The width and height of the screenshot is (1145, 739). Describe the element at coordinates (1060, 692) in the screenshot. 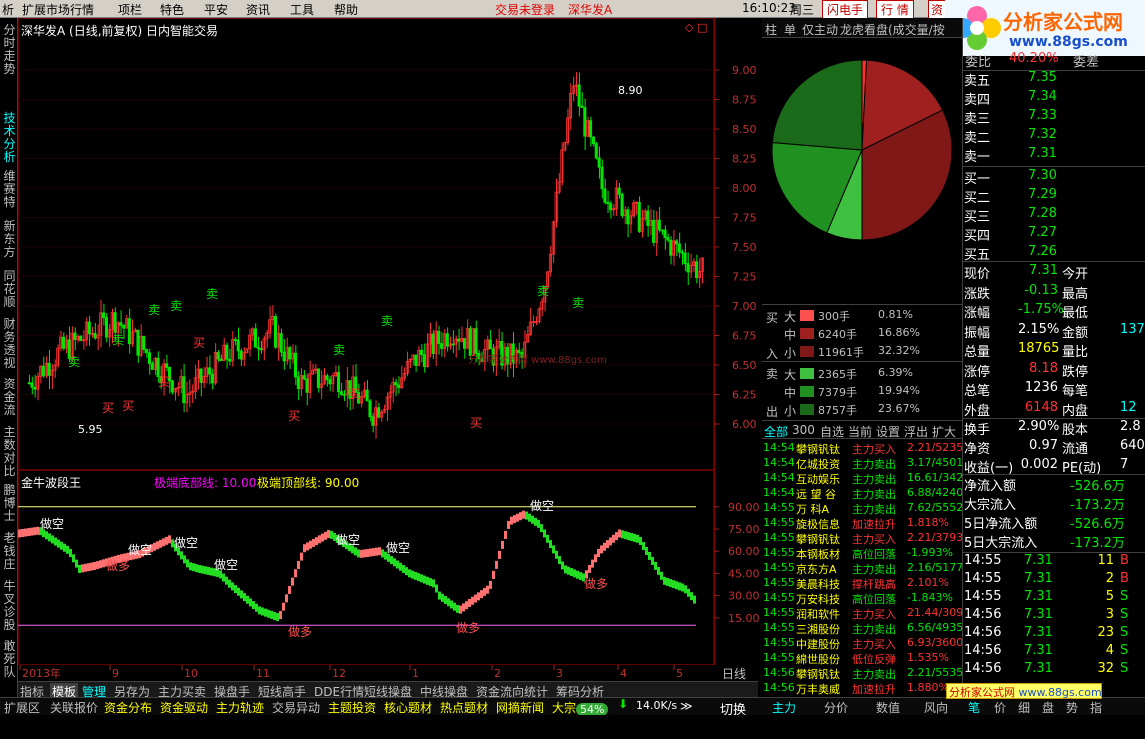

I see `watermark-banner-url: www.88gs.com` at that location.